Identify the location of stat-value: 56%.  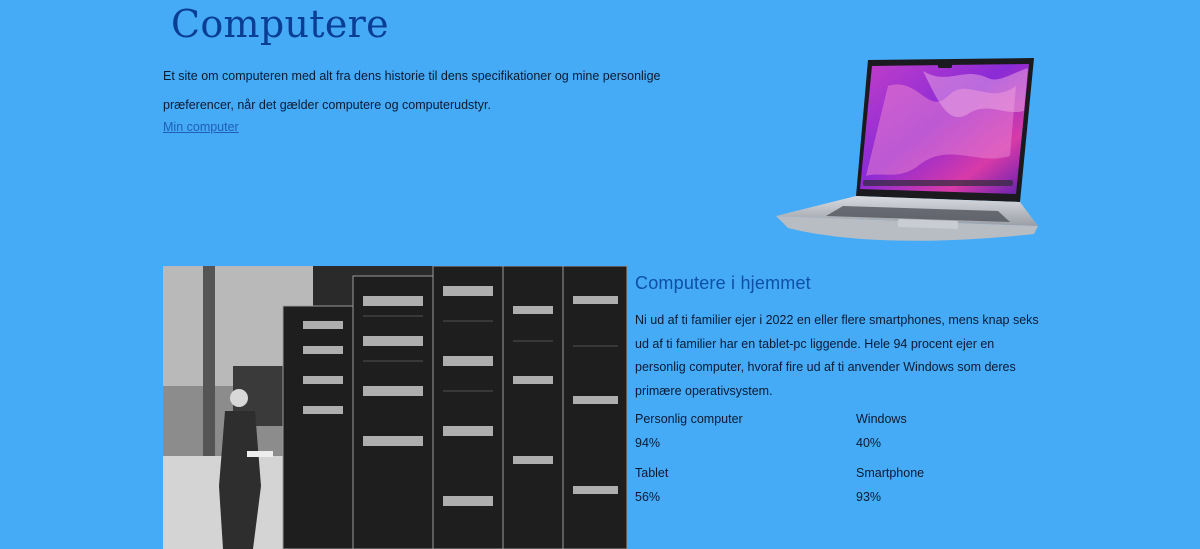
(648, 497).